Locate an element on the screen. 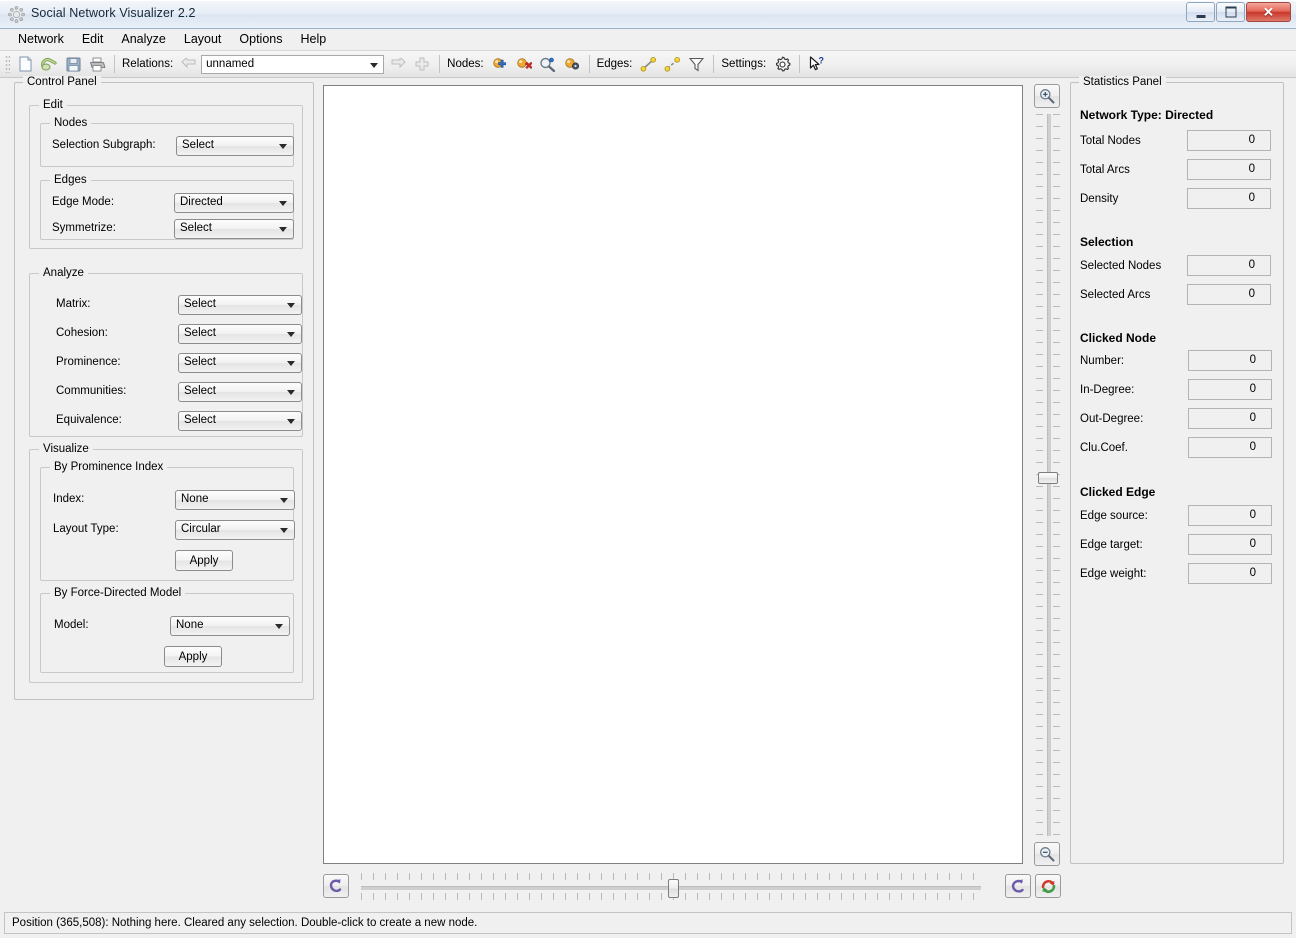  horizontal-rotate-slider is located at coordinates (693, 887).